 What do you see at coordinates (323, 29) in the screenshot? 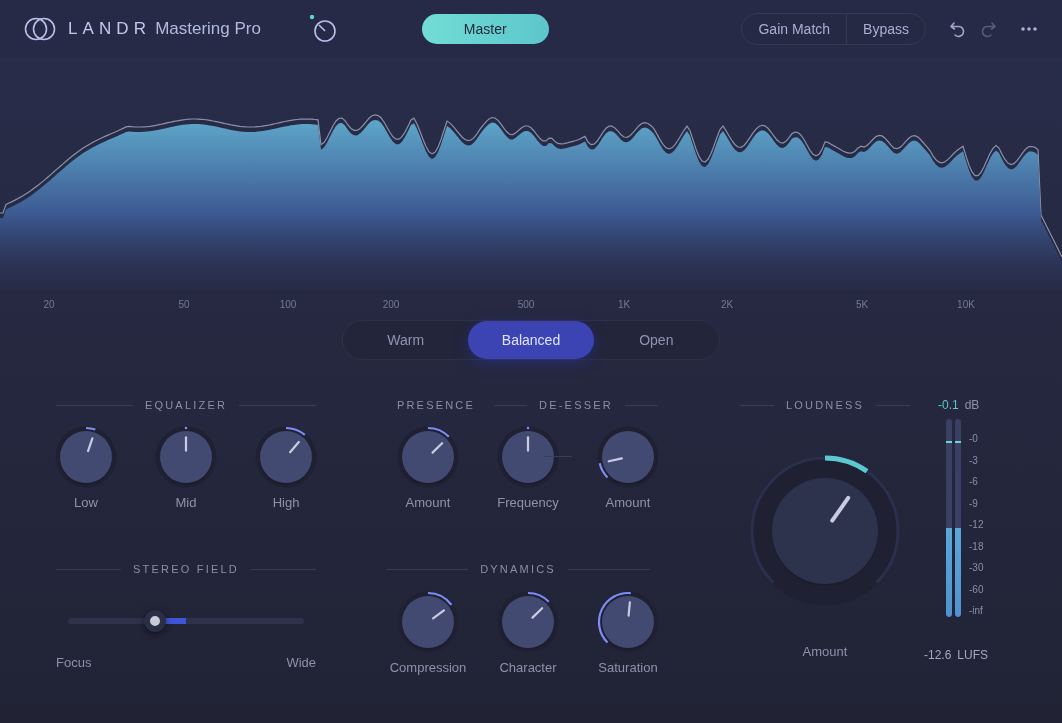
I see `knob-icon` at bounding box center [323, 29].